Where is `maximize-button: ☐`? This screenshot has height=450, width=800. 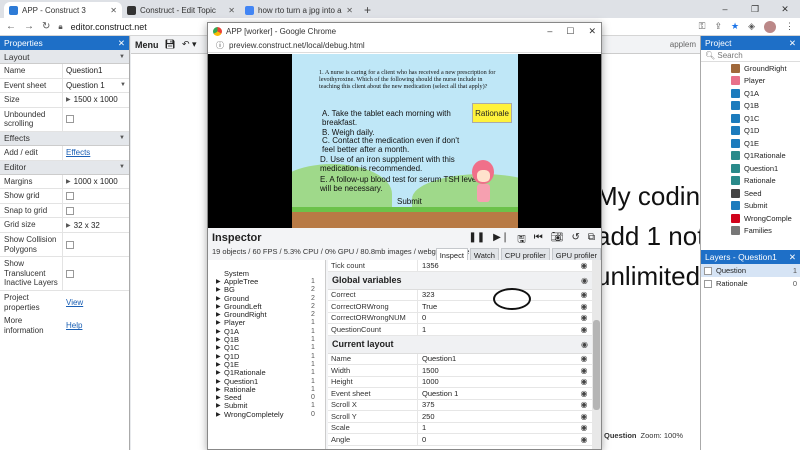 maximize-button: ☐ is located at coordinates (570, 31).